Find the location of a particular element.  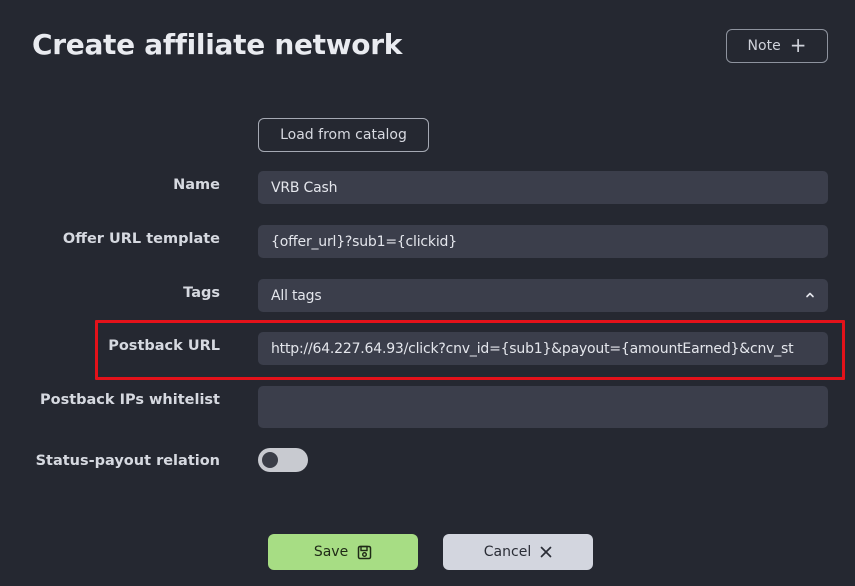

load-from-catalog-button: Load from catalog is located at coordinates (343, 135).